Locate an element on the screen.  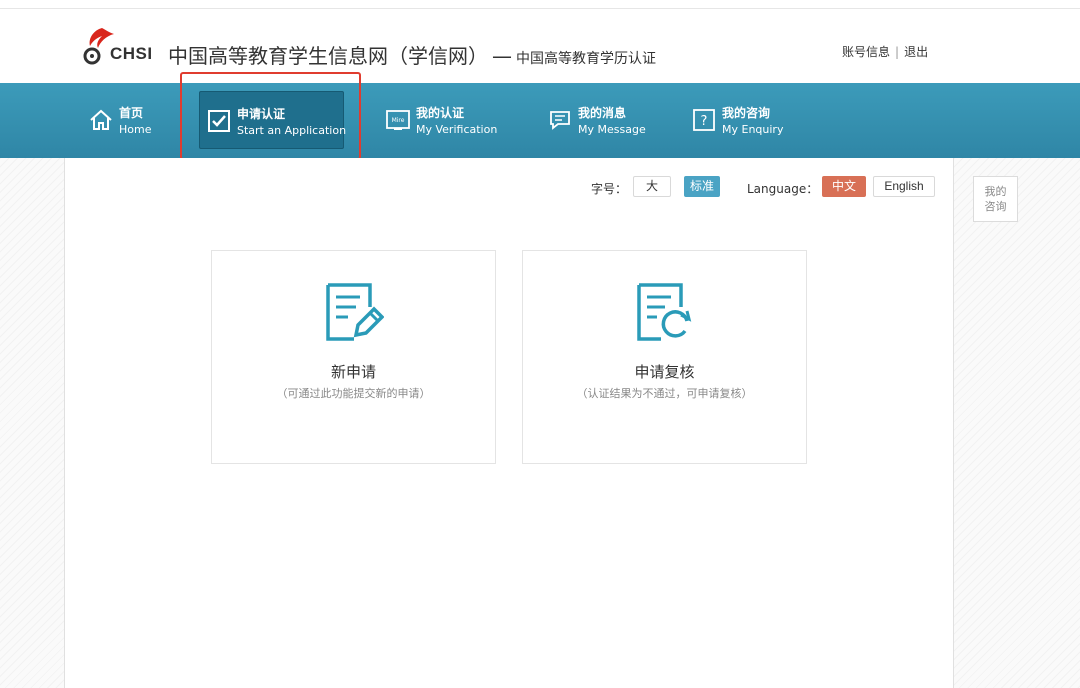
refresh-document-icon is located at coordinates (664, 312).